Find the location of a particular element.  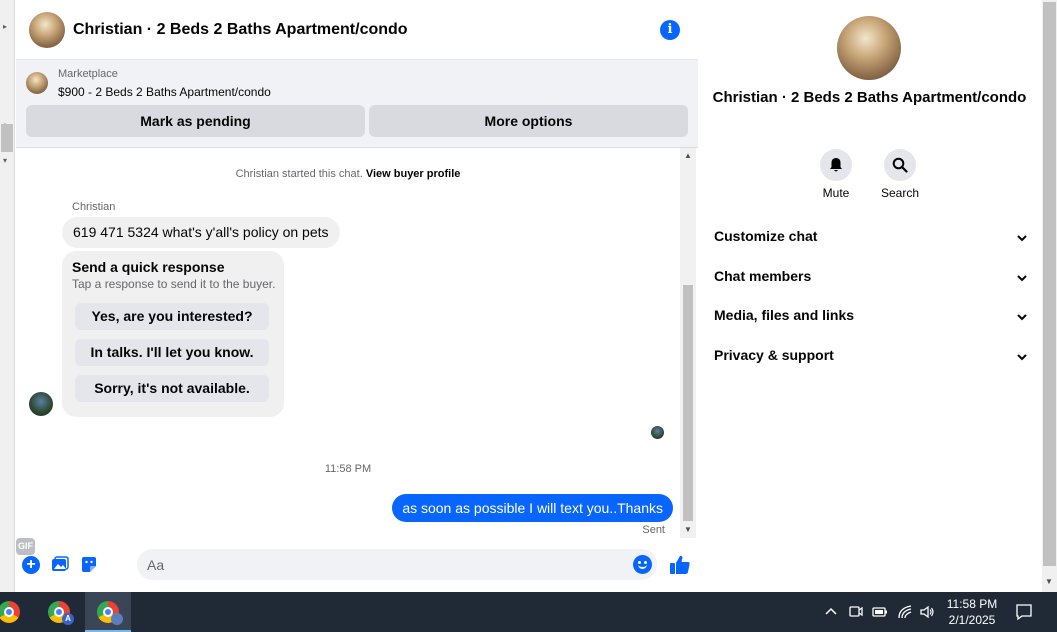

thumbs-up-icon is located at coordinates (680, 565).